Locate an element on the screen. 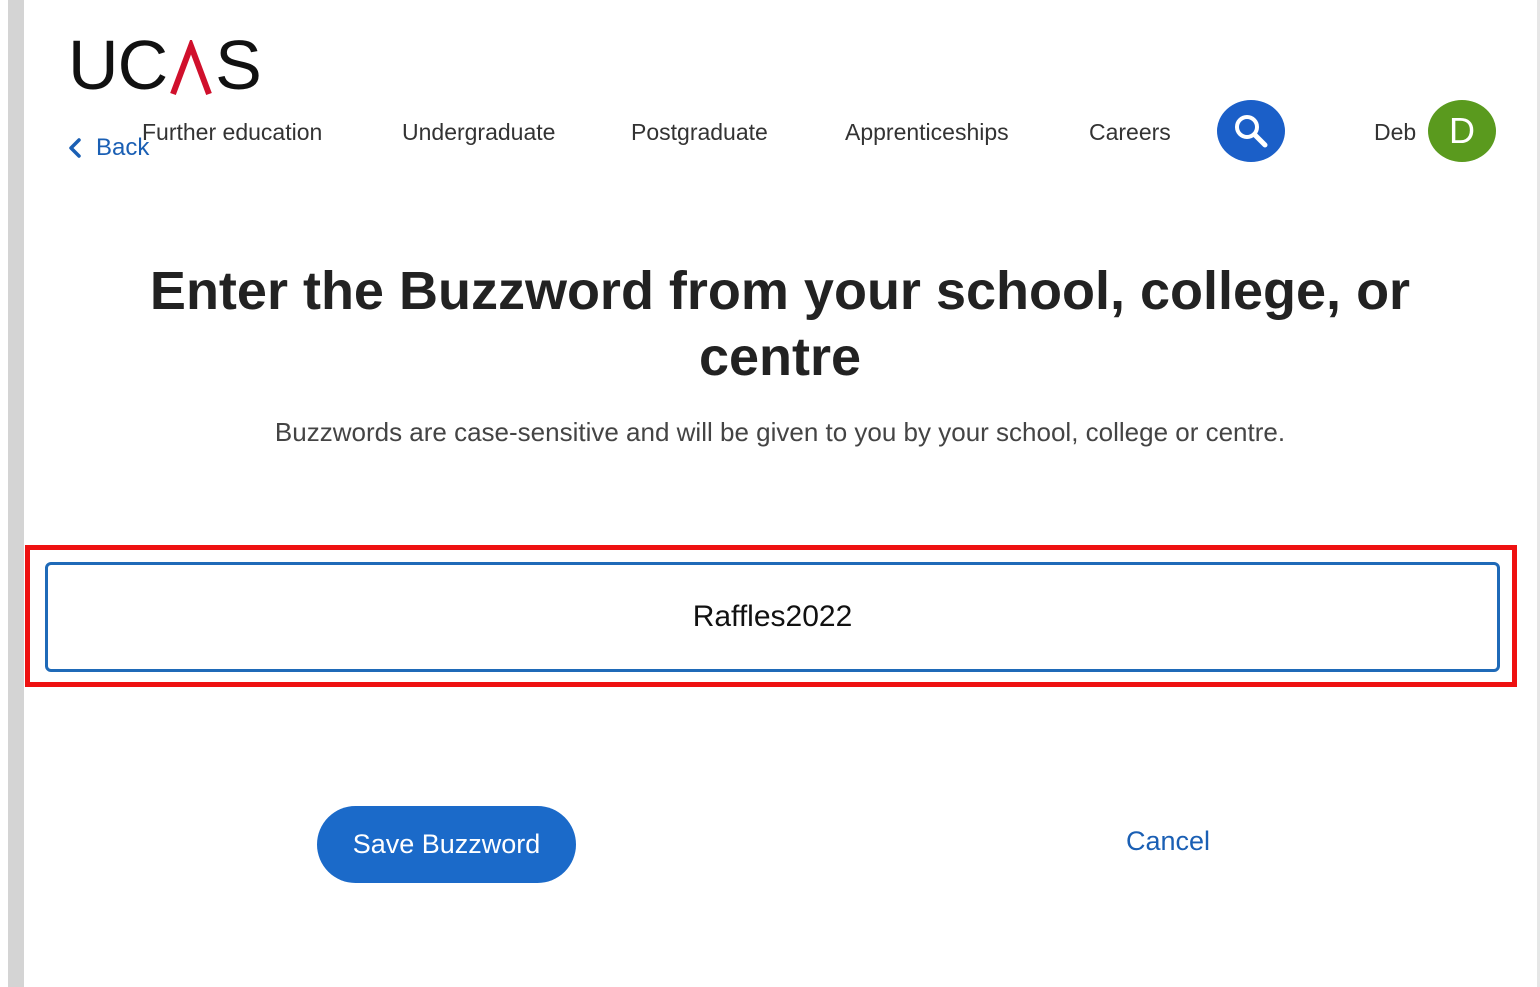  logo-letter-c: C is located at coordinates (143, 65).